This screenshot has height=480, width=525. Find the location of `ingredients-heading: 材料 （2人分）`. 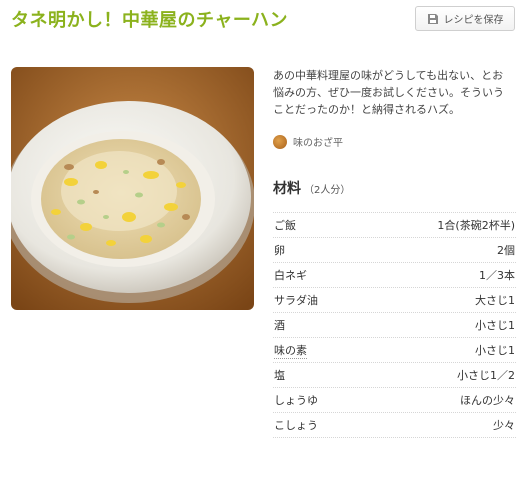

ingredients-heading: 材料 （2人分） is located at coordinates (311, 188).